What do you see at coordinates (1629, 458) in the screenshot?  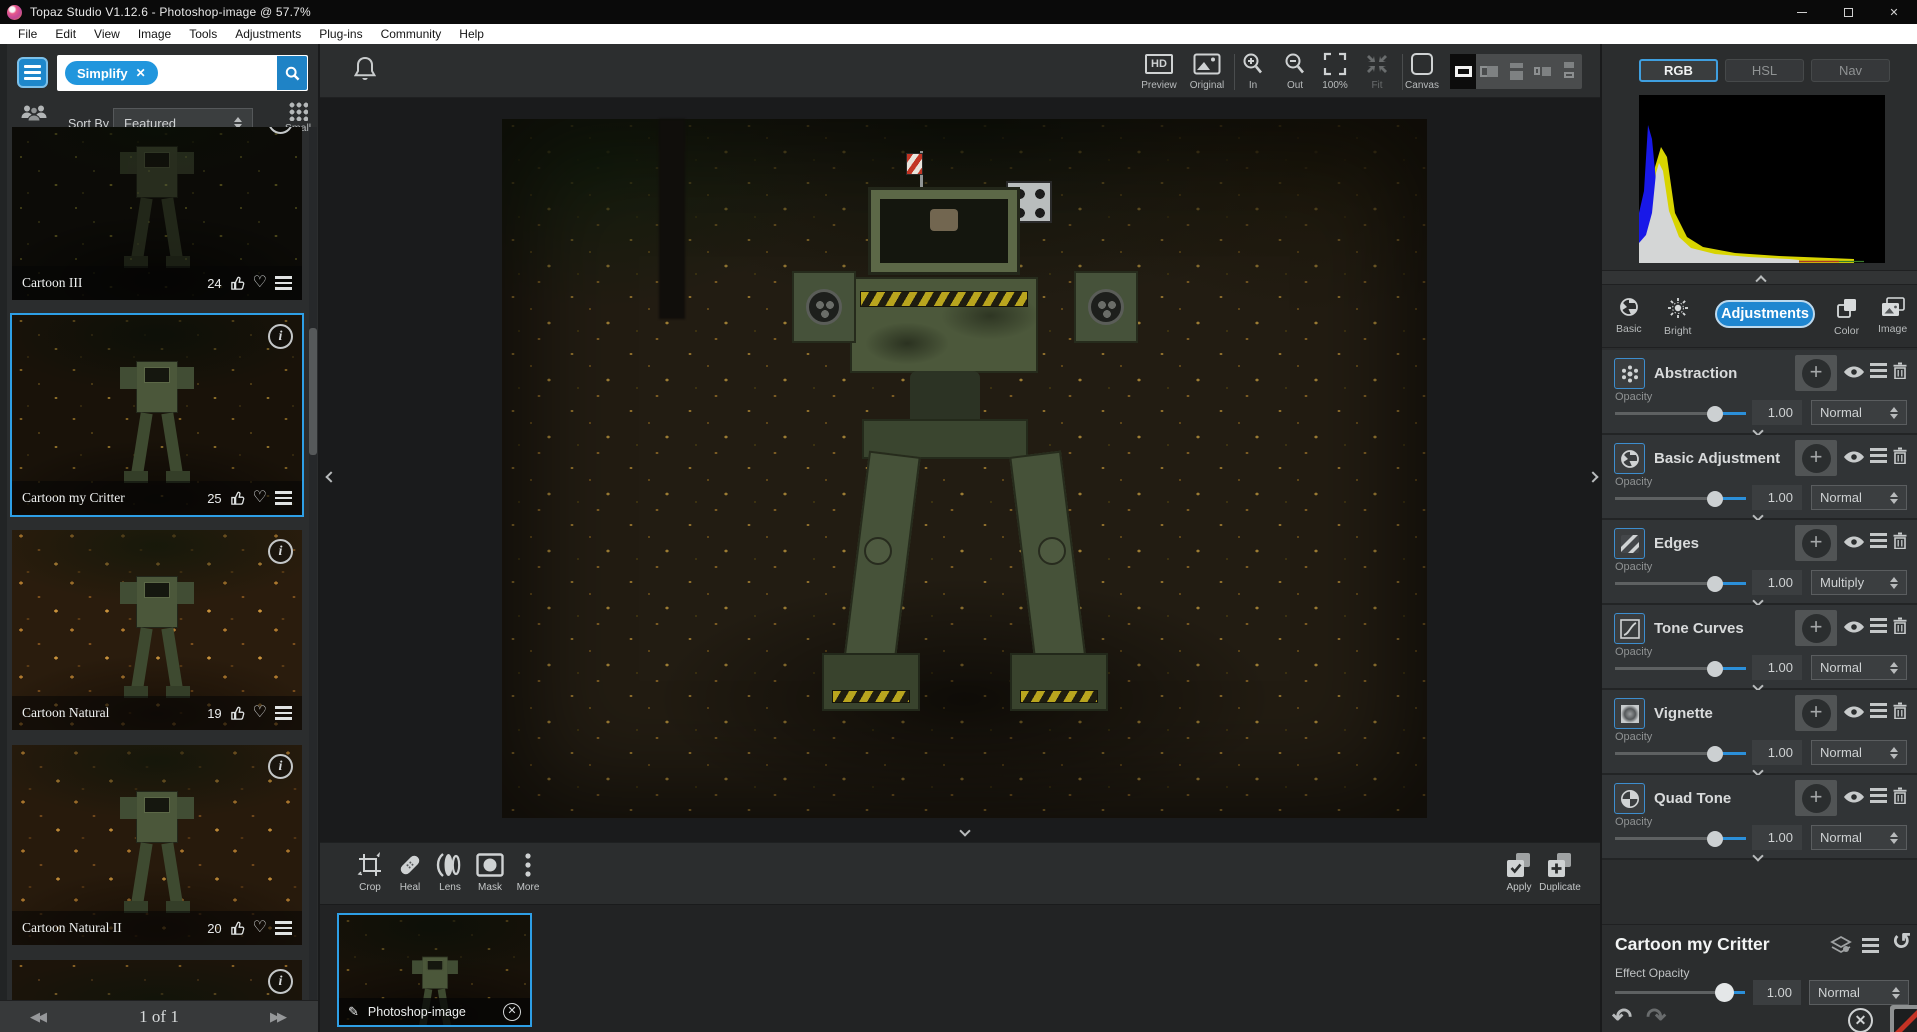 I see `aperture-icon` at bounding box center [1629, 458].